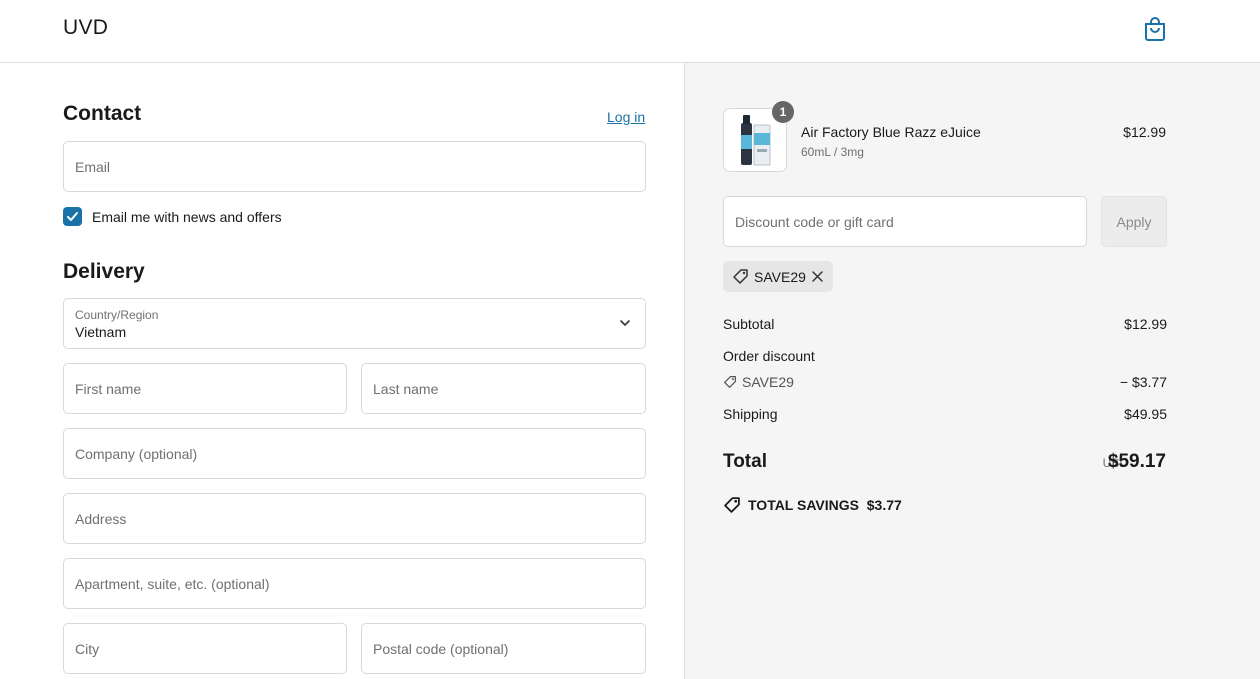  What do you see at coordinates (817, 276) in the screenshot?
I see `remove-discount-icon` at bounding box center [817, 276].